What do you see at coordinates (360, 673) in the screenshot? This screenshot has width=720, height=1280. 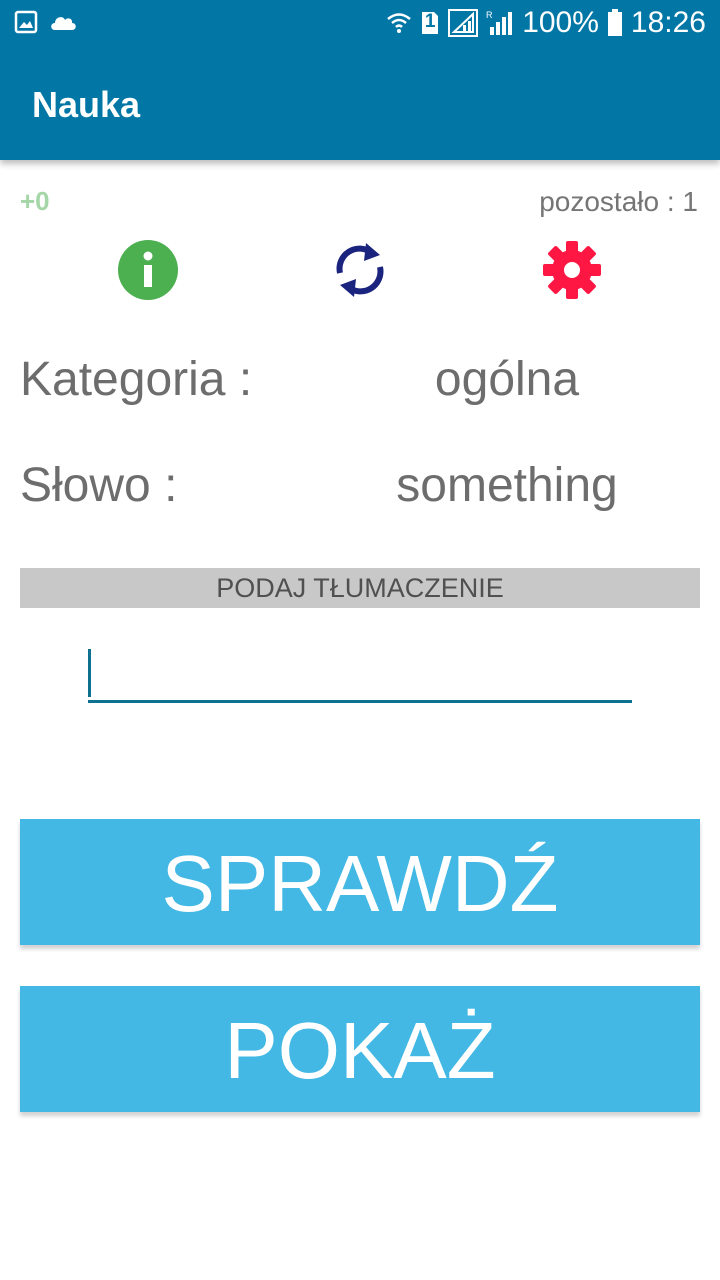 I see `translation-input` at bounding box center [360, 673].